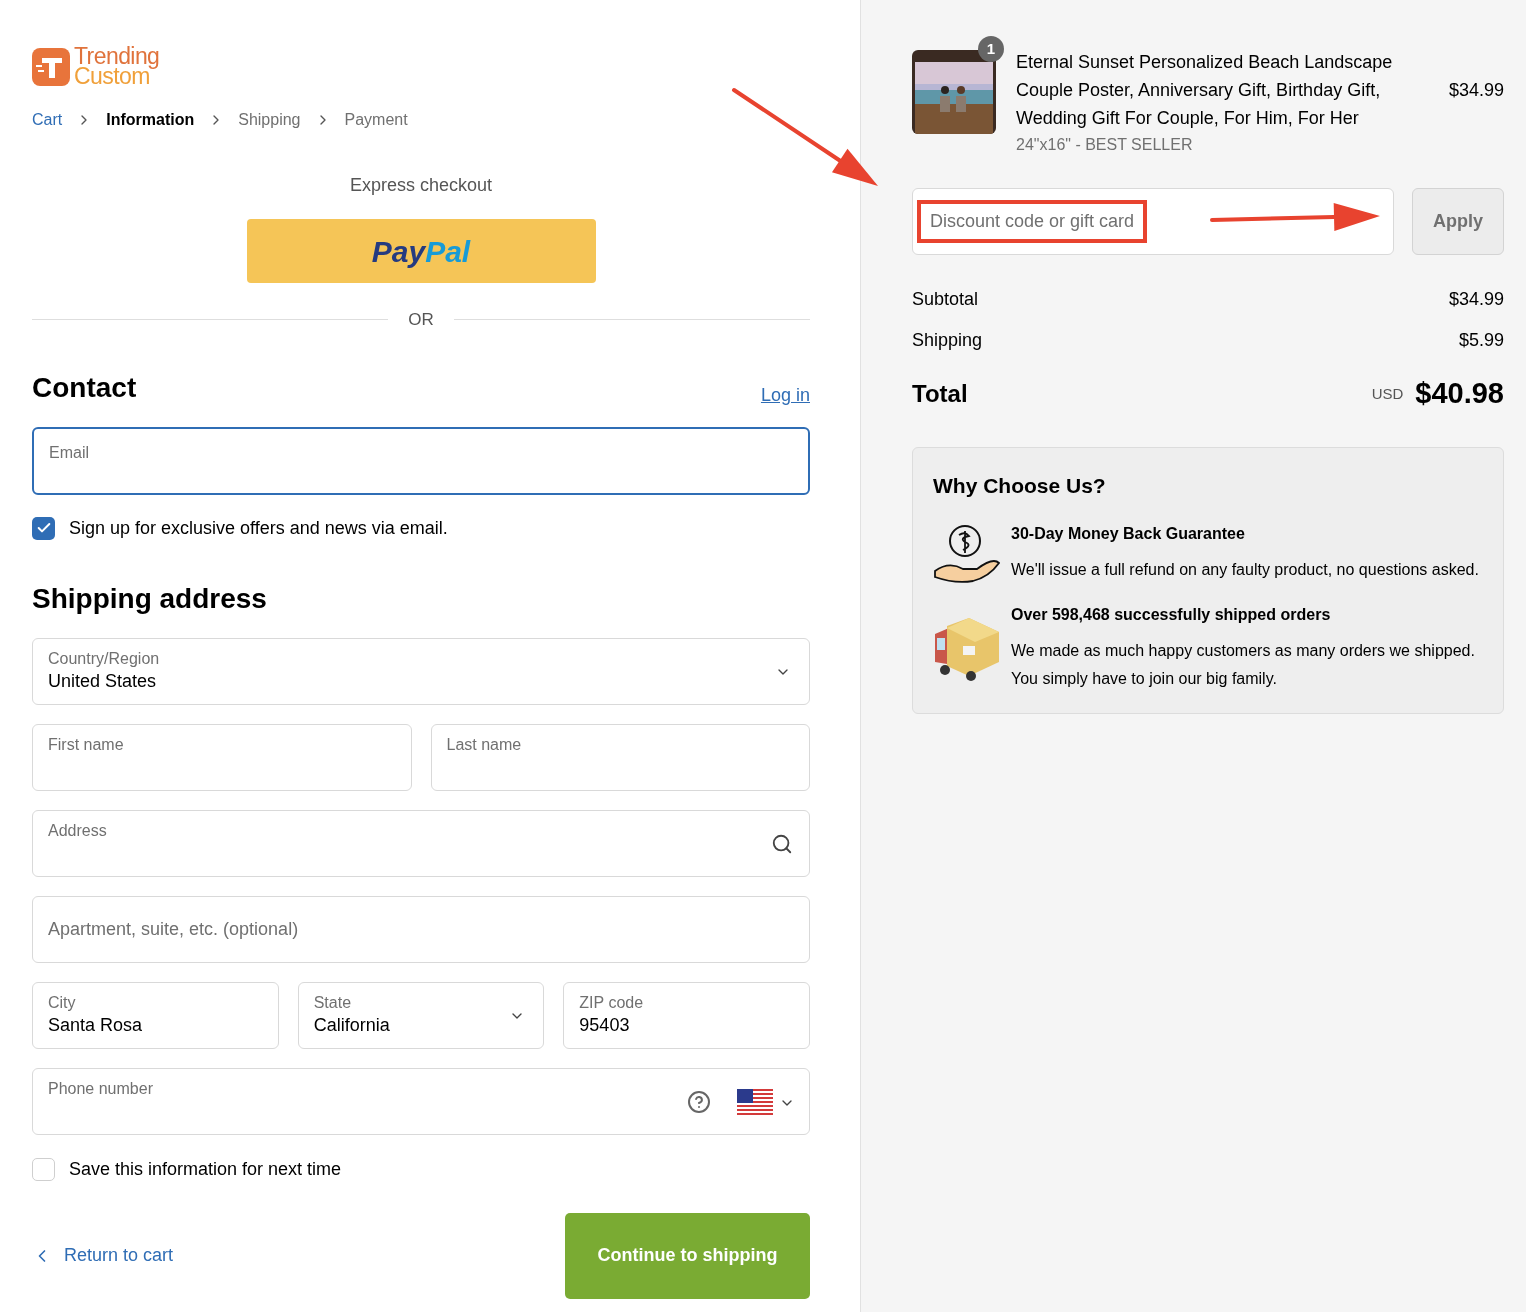  Describe the element at coordinates (51, 66) in the screenshot. I see `logo-icon` at that location.